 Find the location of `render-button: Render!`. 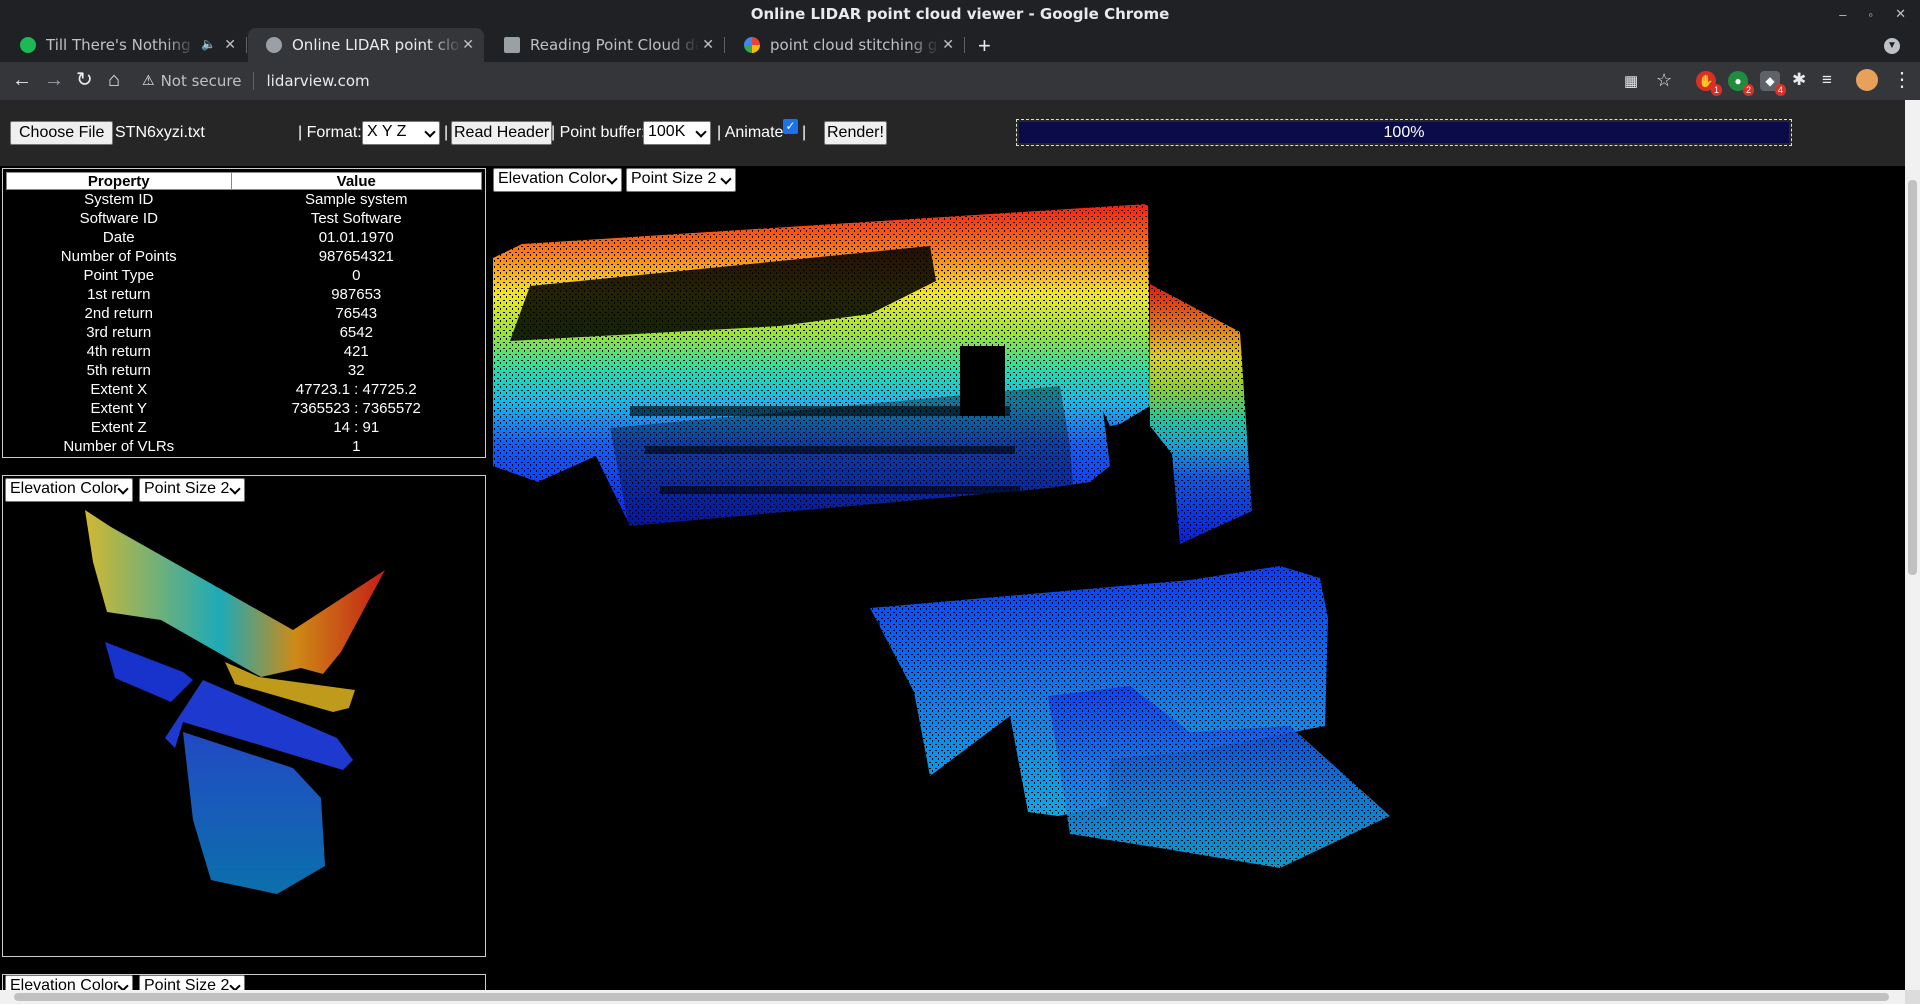

render-button: Render! is located at coordinates (855, 133).